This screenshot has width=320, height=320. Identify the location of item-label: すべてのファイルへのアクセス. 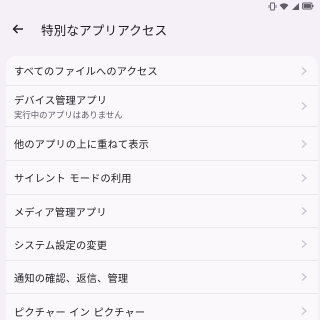
(86, 72).